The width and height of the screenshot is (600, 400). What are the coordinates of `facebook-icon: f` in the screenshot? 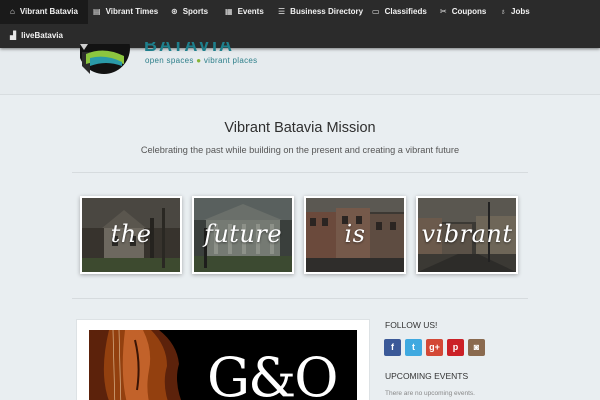 It's located at (392, 347).